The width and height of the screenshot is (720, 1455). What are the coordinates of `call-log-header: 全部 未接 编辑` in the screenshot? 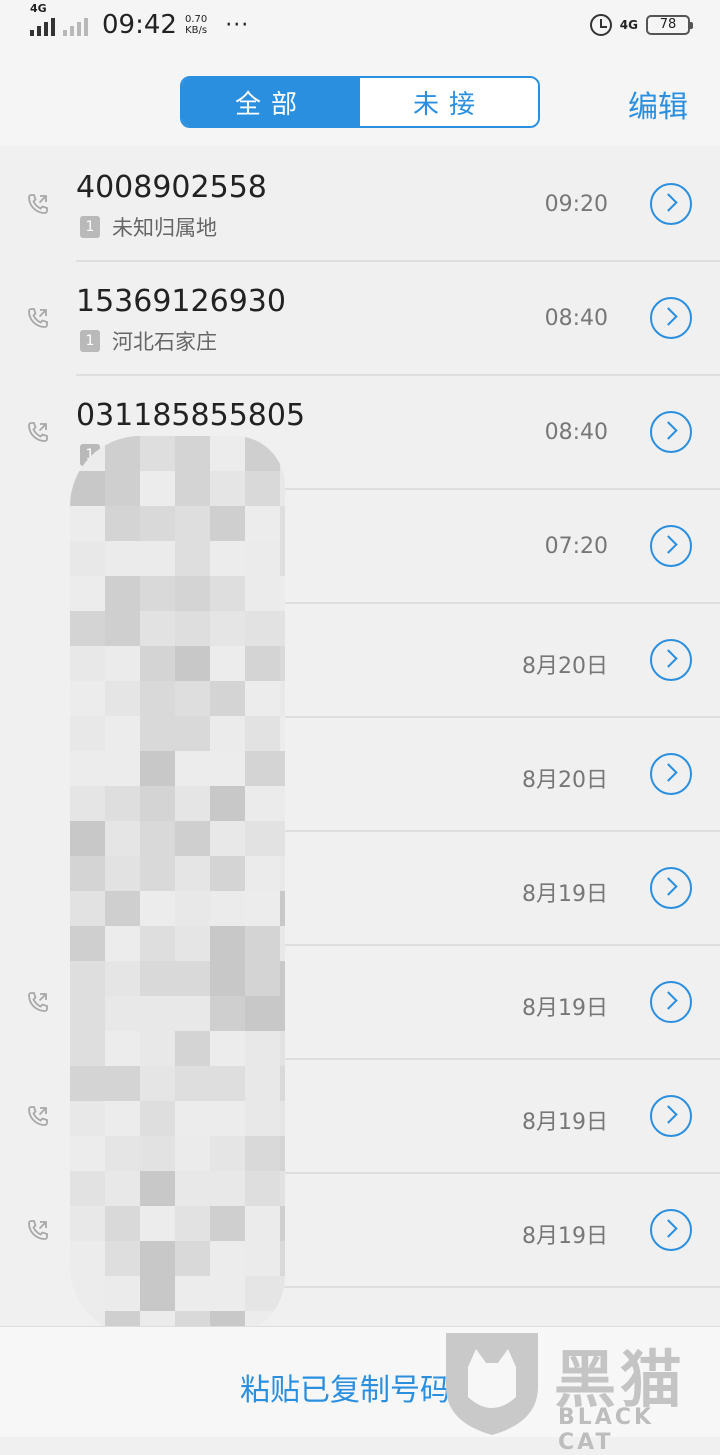 It's located at (360, 102).